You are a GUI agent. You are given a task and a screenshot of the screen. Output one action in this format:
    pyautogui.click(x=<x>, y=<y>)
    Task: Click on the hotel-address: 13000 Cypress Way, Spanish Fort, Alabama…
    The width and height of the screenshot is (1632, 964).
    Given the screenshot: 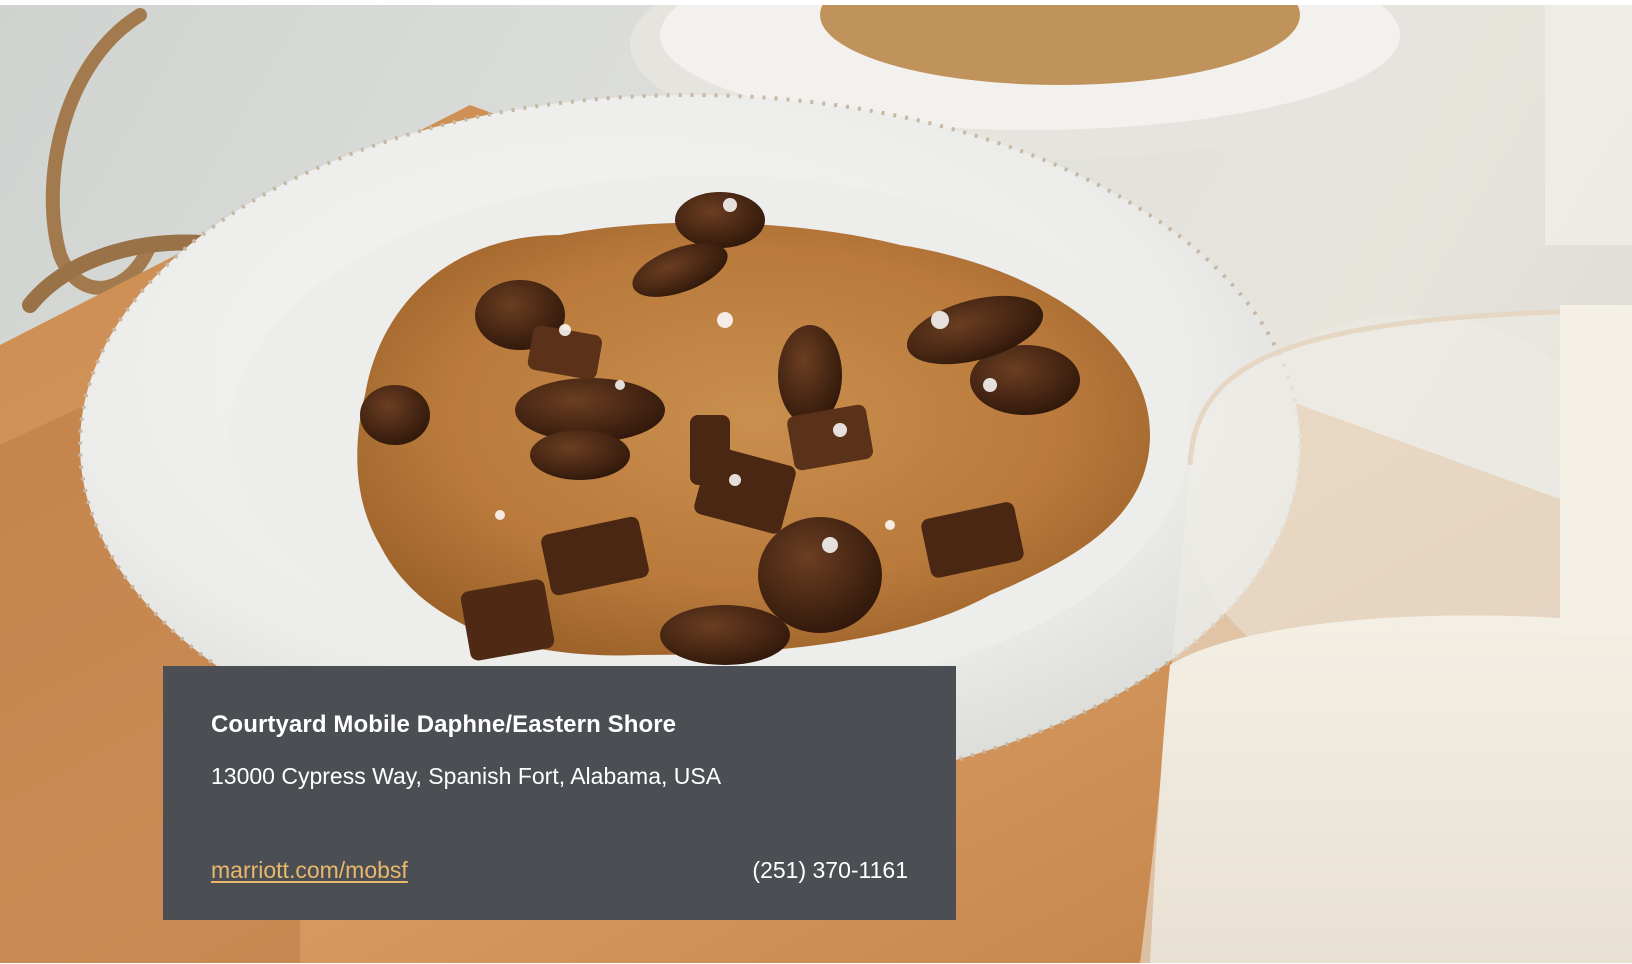 What is the action you would take?
    pyautogui.click(x=466, y=776)
    